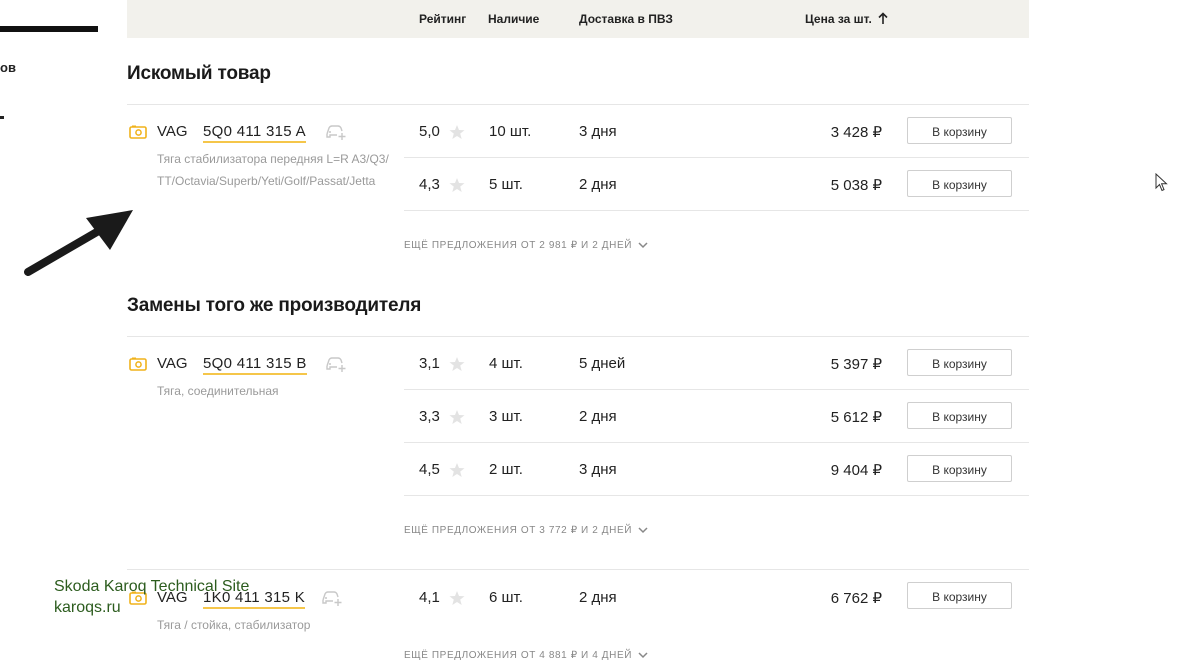 The width and height of the screenshot is (1200, 661). What do you see at coordinates (87, 607) in the screenshot?
I see `watermark-line-2: karoqs.ru` at bounding box center [87, 607].